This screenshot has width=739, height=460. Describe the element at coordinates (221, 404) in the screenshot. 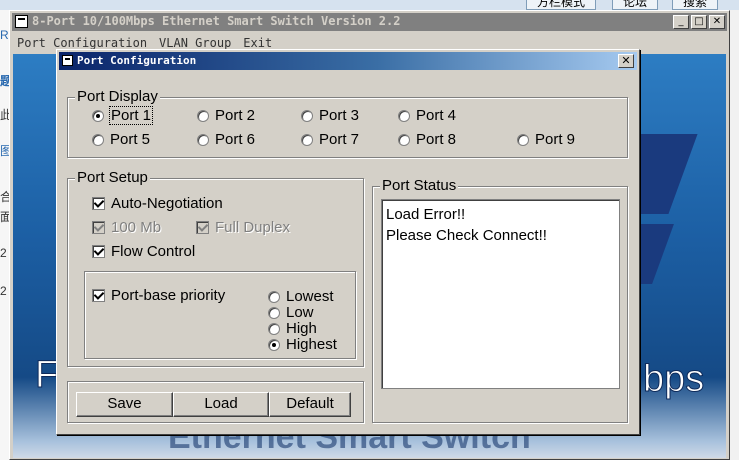

I see `load-button: Load` at that location.